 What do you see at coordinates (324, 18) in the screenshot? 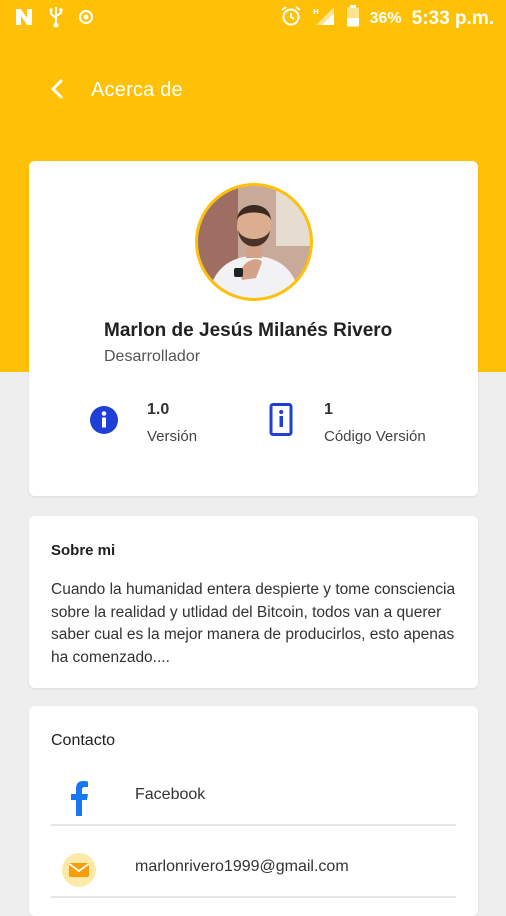
I see `signal-icon: H` at bounding box center [324, 18].